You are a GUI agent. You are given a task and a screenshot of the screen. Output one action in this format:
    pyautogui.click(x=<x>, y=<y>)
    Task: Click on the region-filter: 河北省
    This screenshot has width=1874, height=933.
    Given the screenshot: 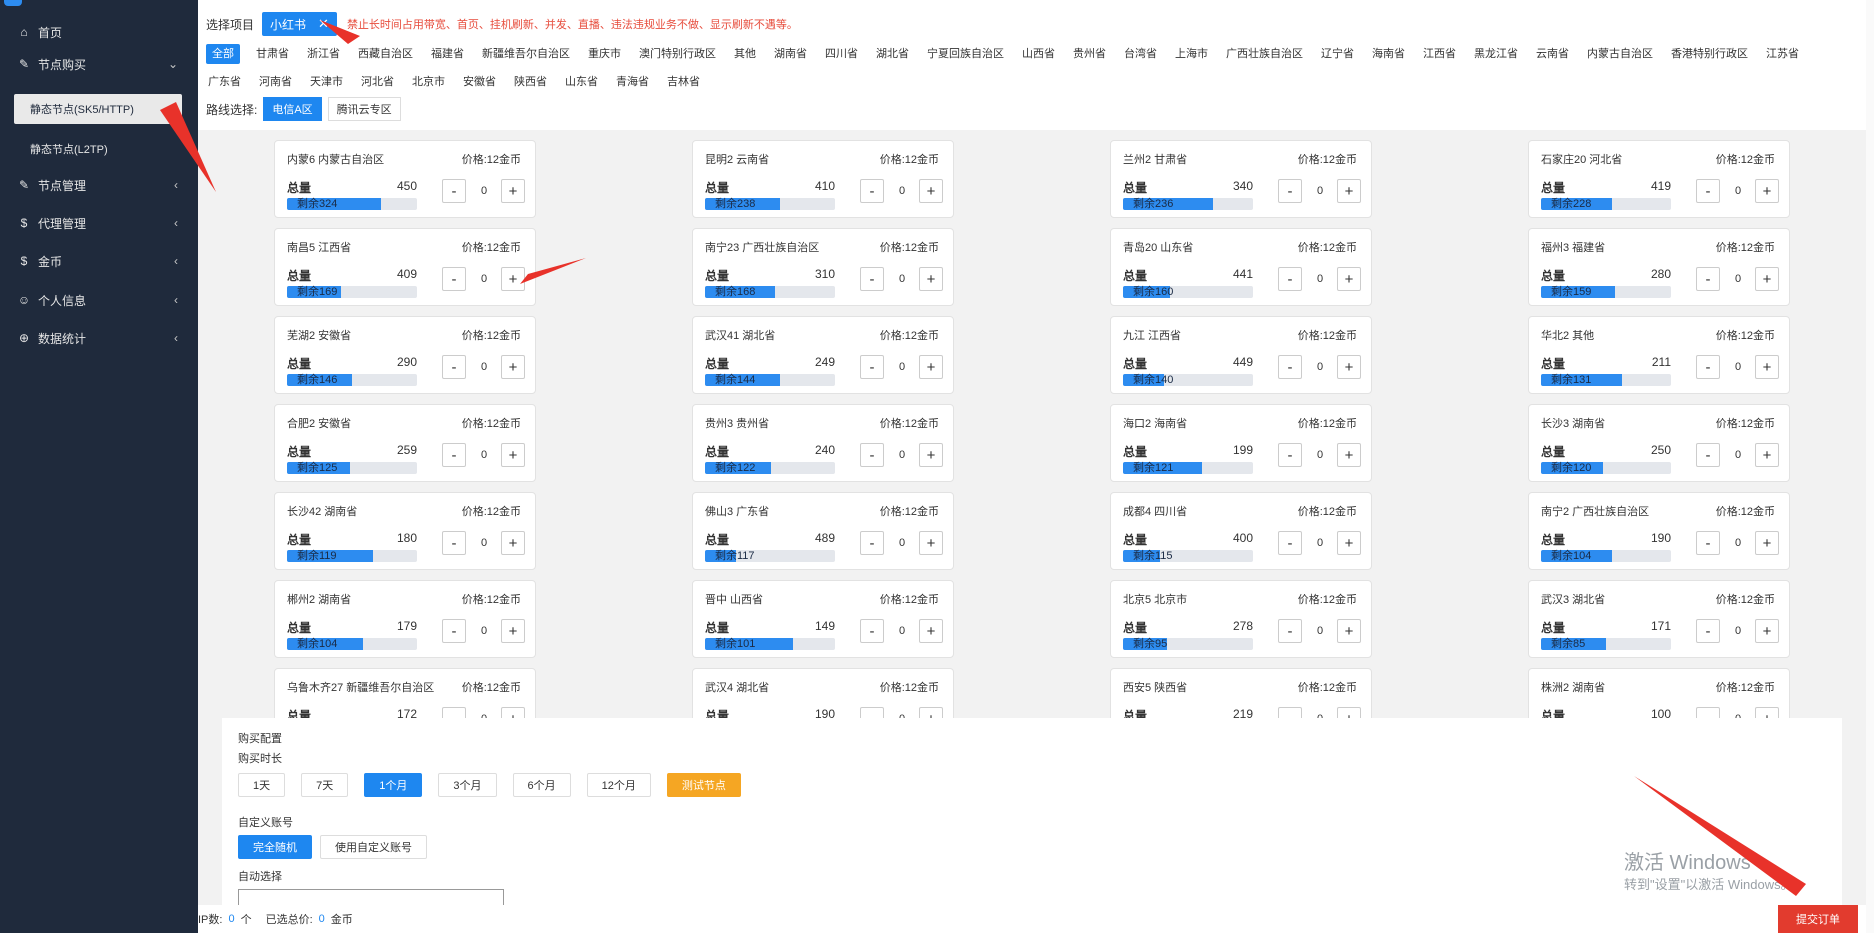 What is the action you would take?
    pyautogui.click(x=377, y=82)
    